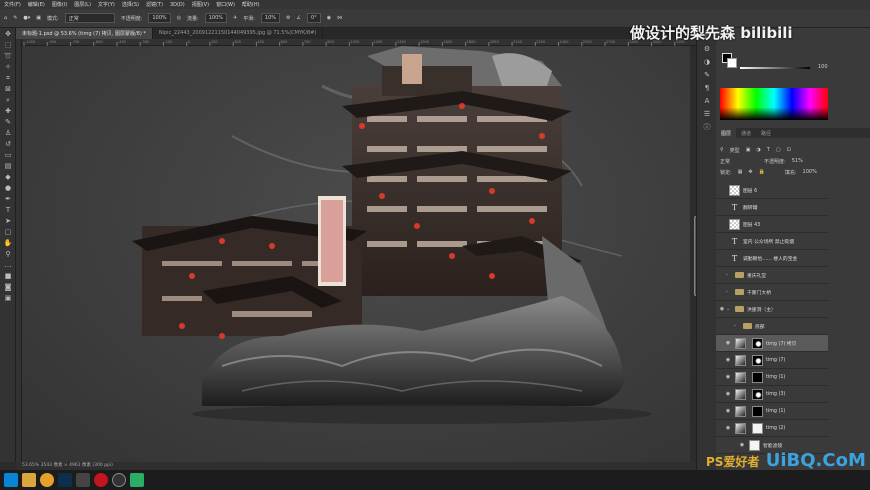 This screenshot has height=490, width=870. Describe the element at coordinates (106, 4) in the screenshot. I see `menu-type: 文字(Y)` at that location.